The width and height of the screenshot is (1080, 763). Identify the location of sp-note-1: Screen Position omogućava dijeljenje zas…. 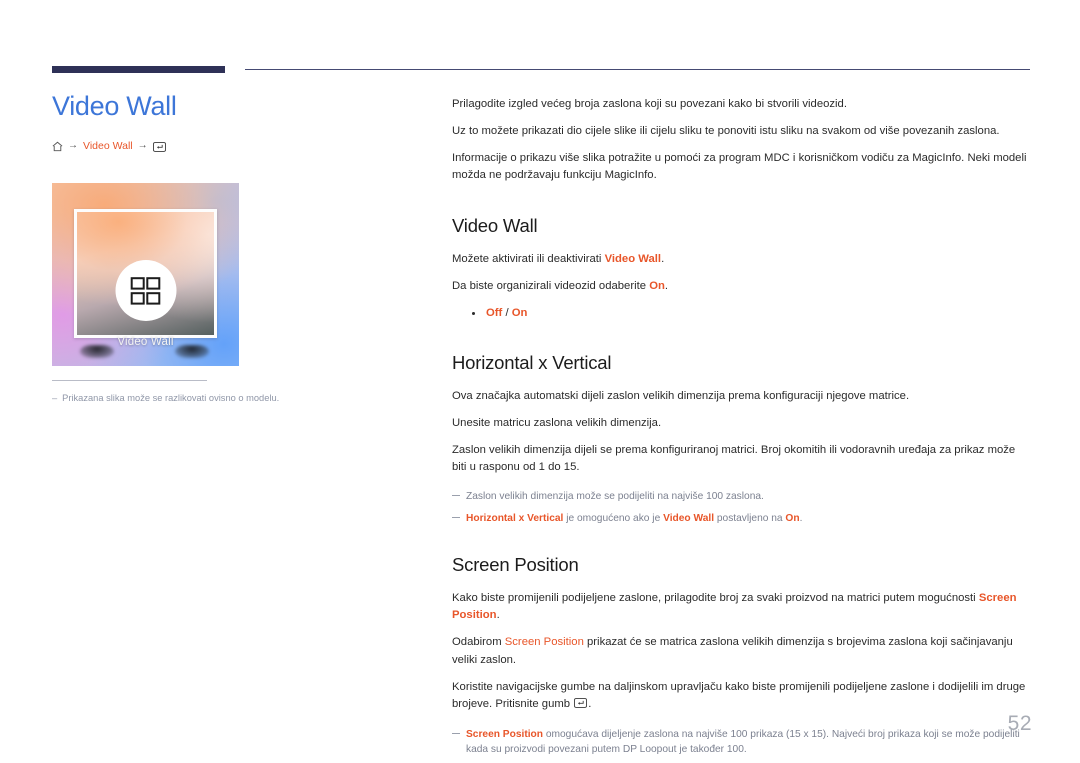
(742, 742).